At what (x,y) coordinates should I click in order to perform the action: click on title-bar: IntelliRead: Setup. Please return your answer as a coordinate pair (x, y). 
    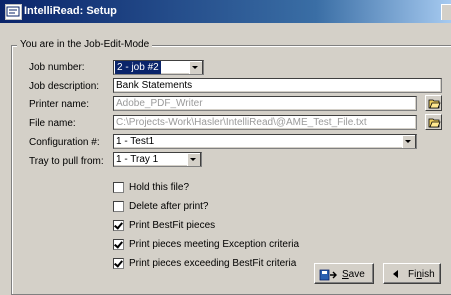
    Looking at the image, I should click on (225, 11).